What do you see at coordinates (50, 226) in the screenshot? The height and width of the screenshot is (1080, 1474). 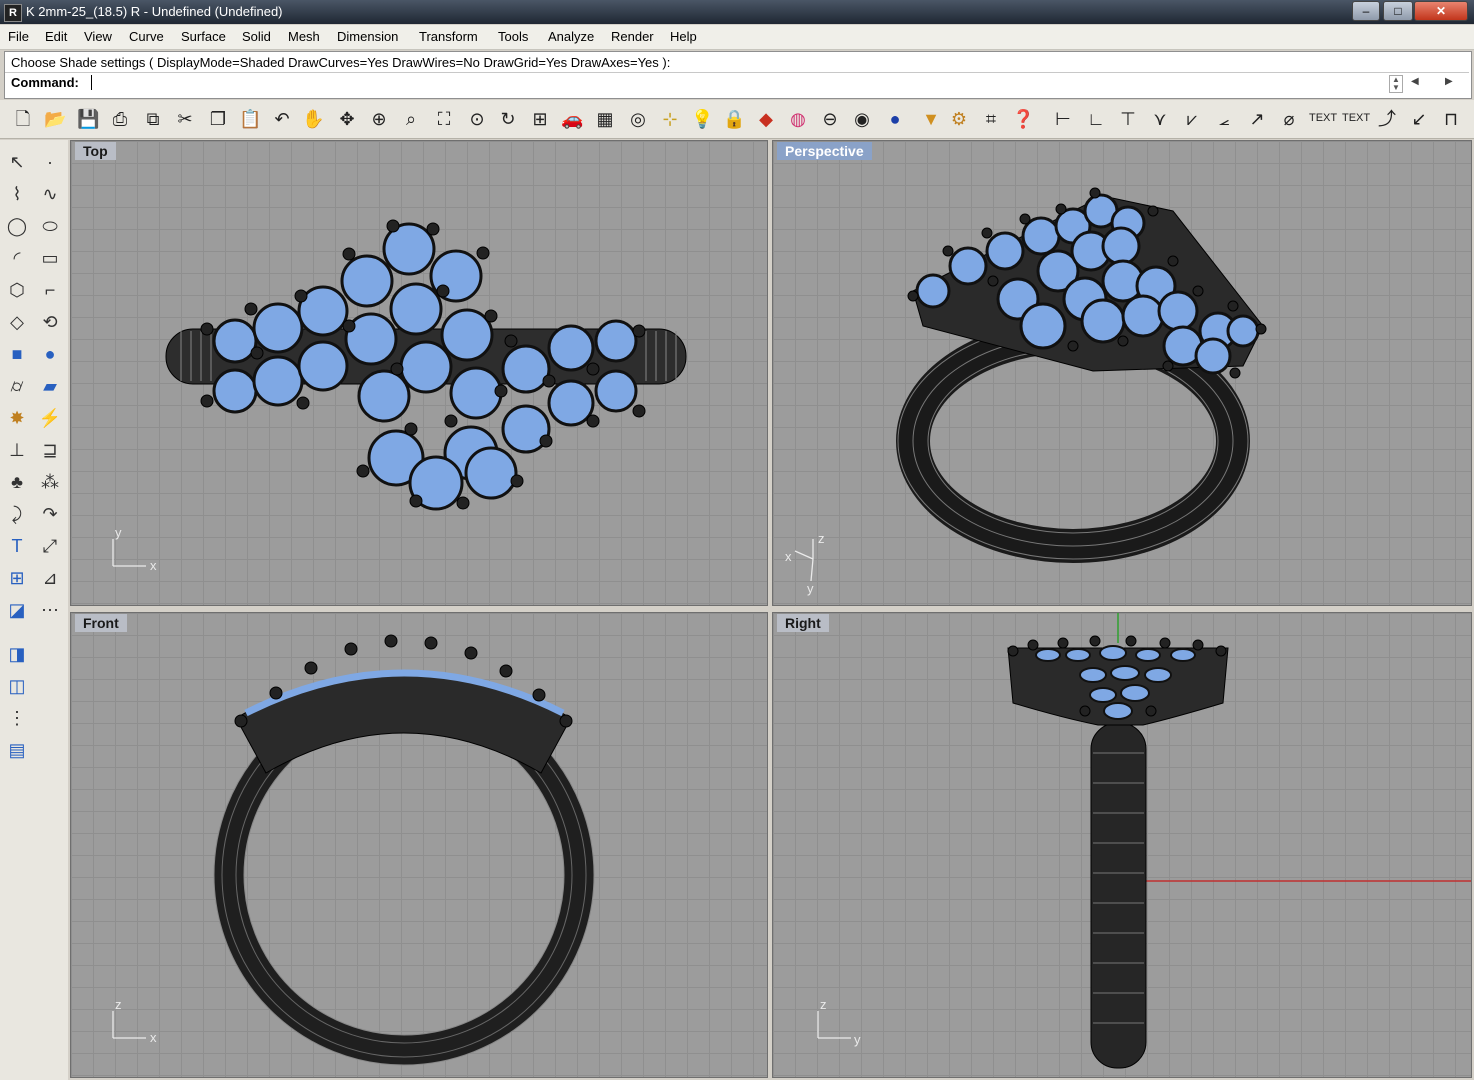 I see `ellipse-icon: ⬭` at bounding box center [50, 226].